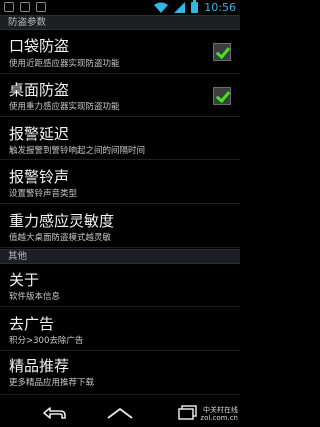 The image size is (320, 427). Describe the element at coordinates (35, 297) in the screenshot. I see `setting-summary: 软件版本信息` at that location.